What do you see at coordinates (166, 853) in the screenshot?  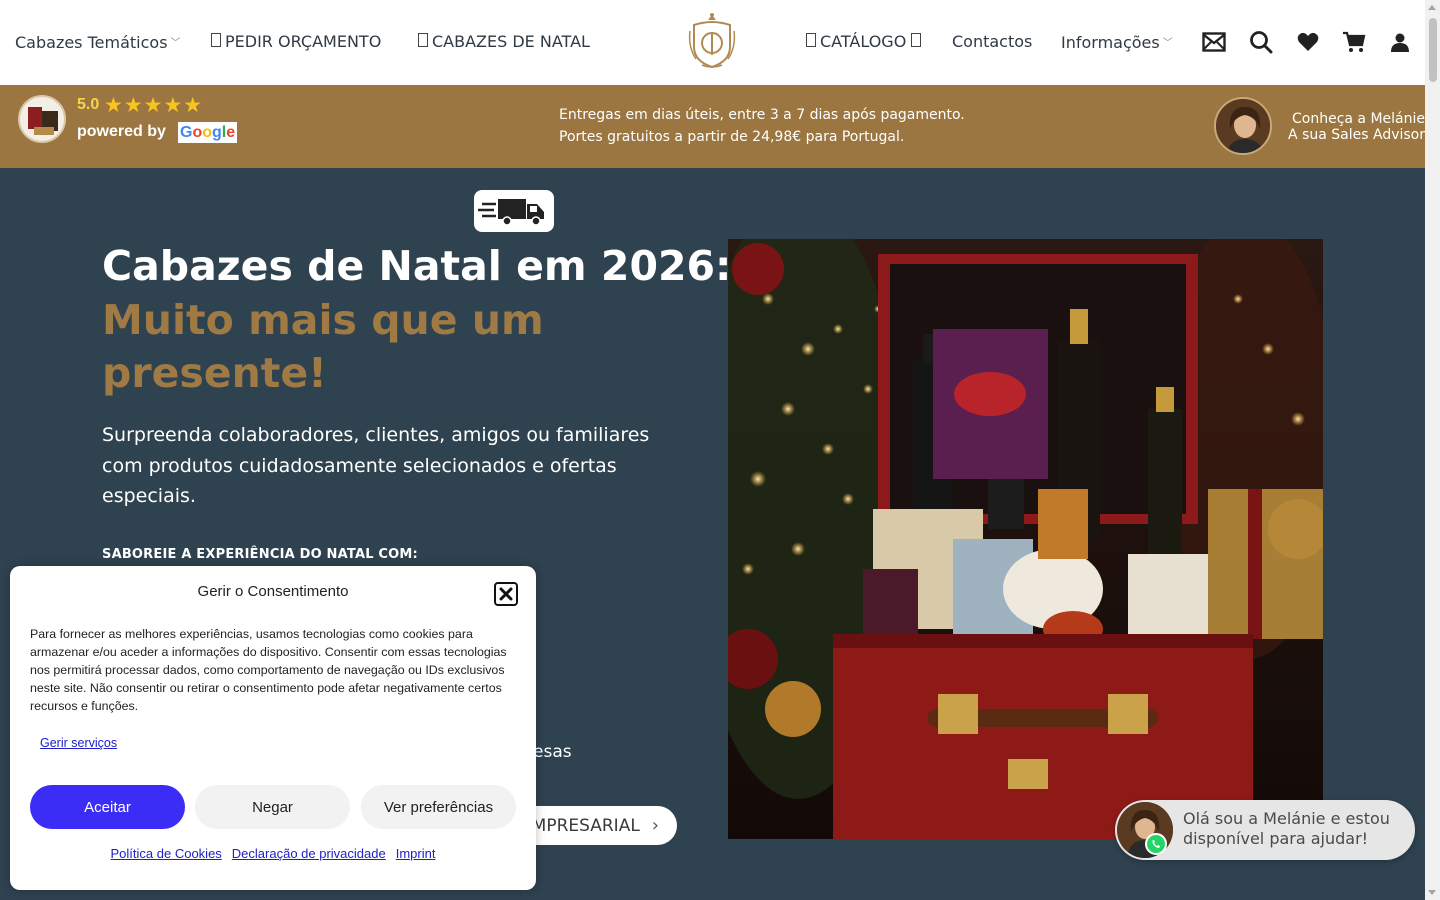 I see `cookie-policy-link: Política de Cookies` at bounding box center [166, 853].